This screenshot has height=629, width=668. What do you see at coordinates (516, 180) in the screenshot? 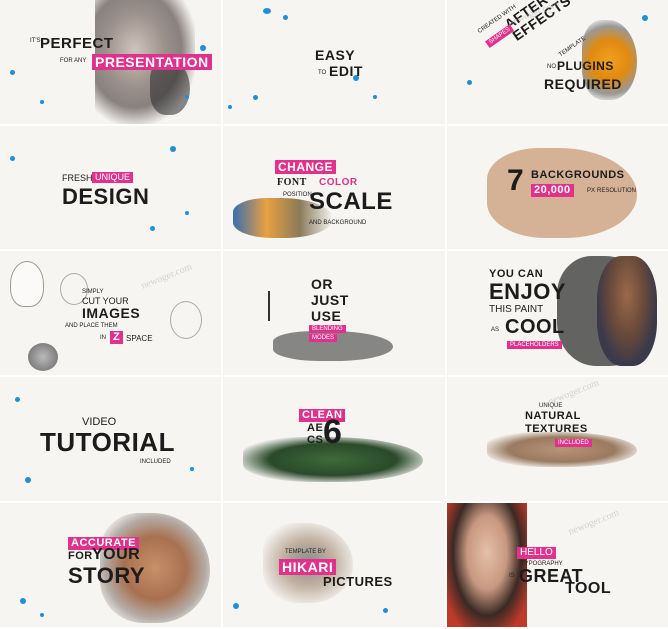
I see `text-big: 7` at bounding box center [516, 180].